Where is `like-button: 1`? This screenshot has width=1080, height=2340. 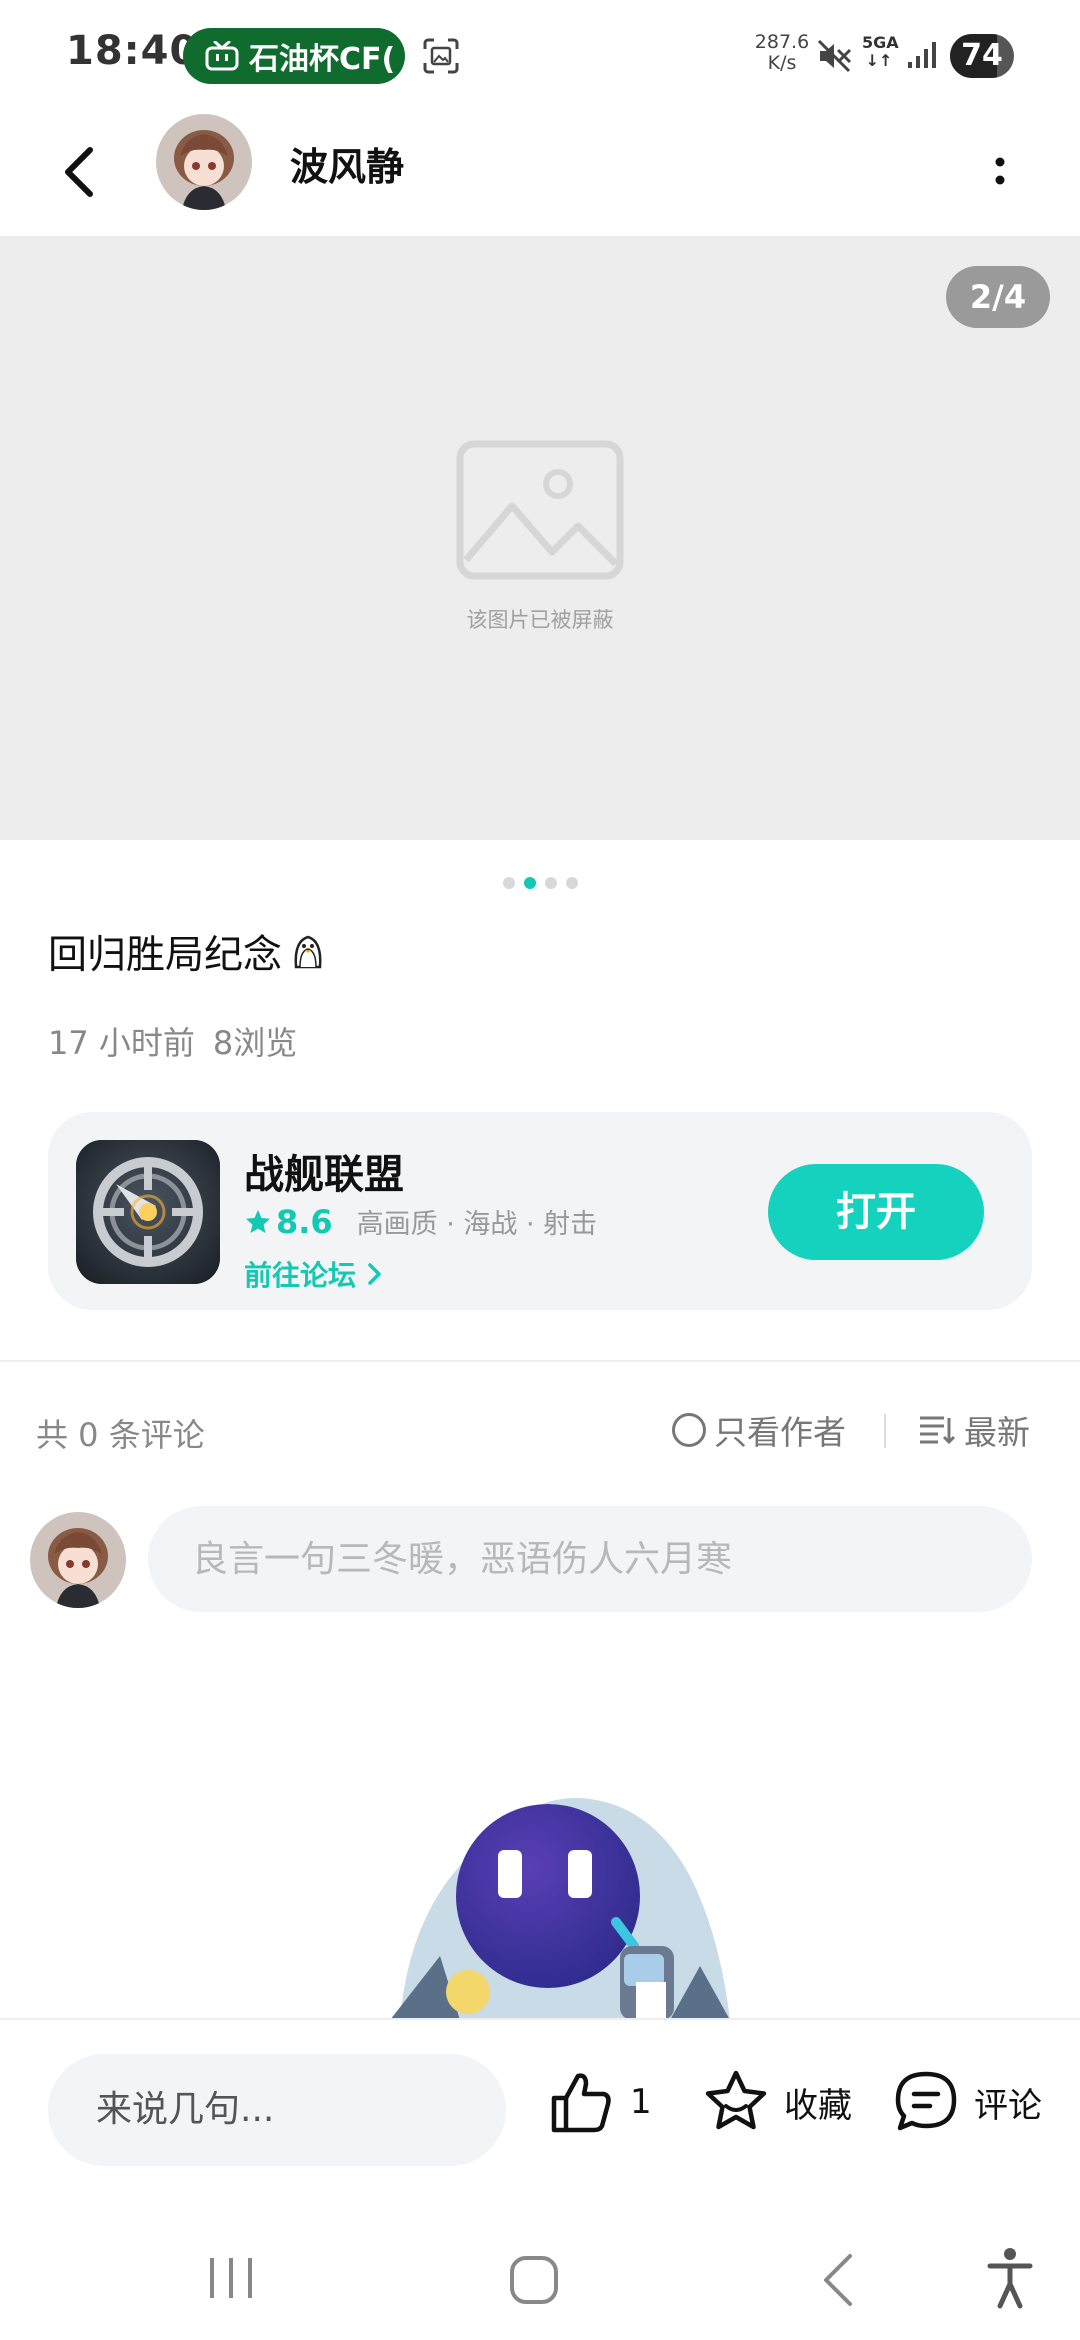 like-button: 1 is located at coordinates (600, 2102).